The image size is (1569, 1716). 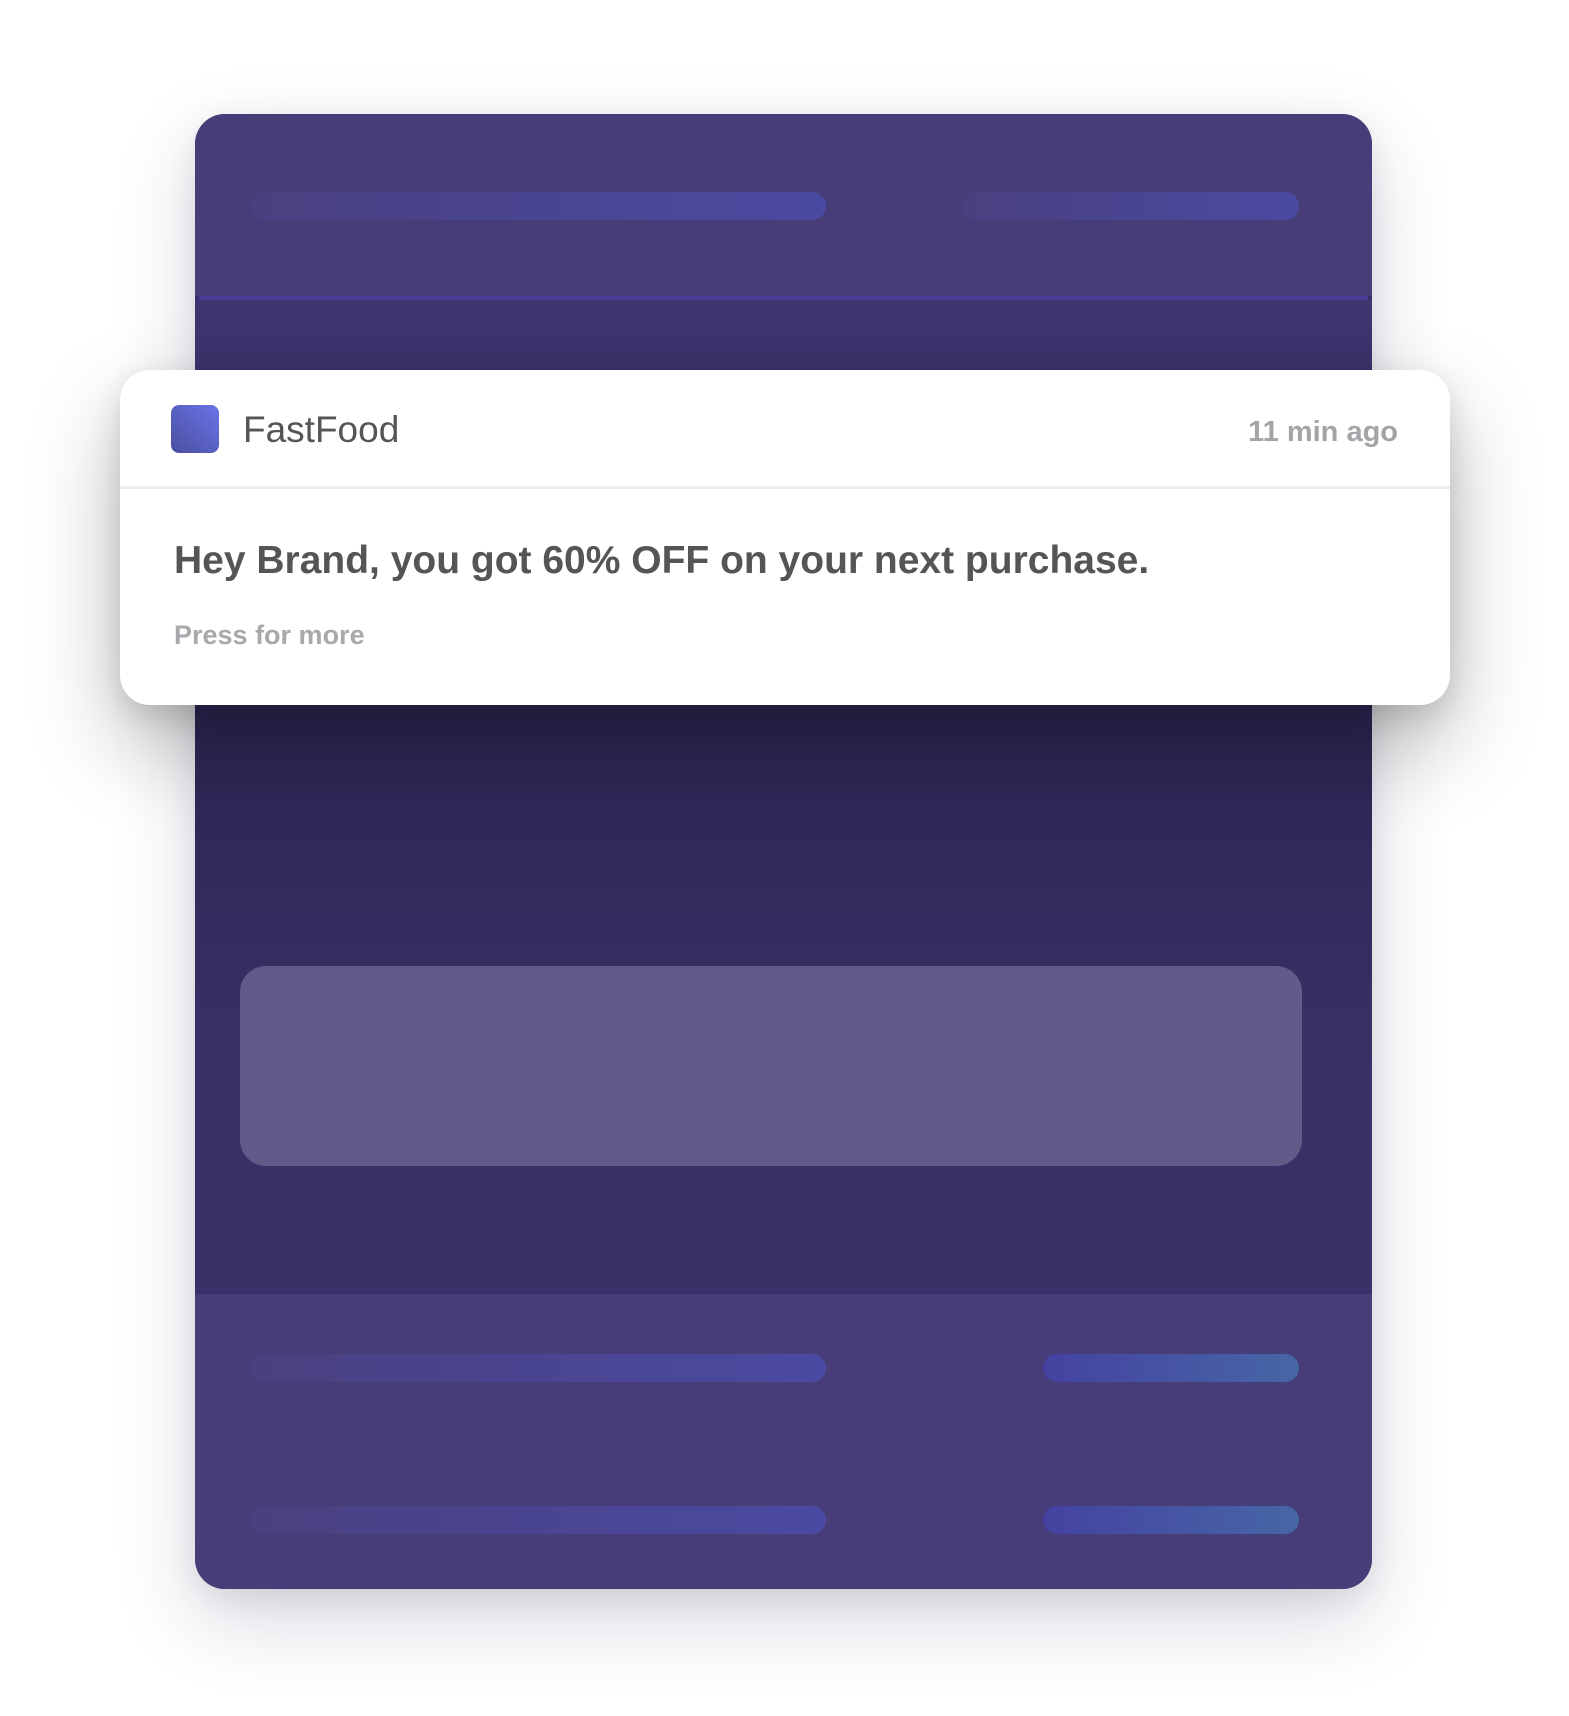 I want to click on notification-timestamp: 11 min ago, so click(x=1323, y=432).